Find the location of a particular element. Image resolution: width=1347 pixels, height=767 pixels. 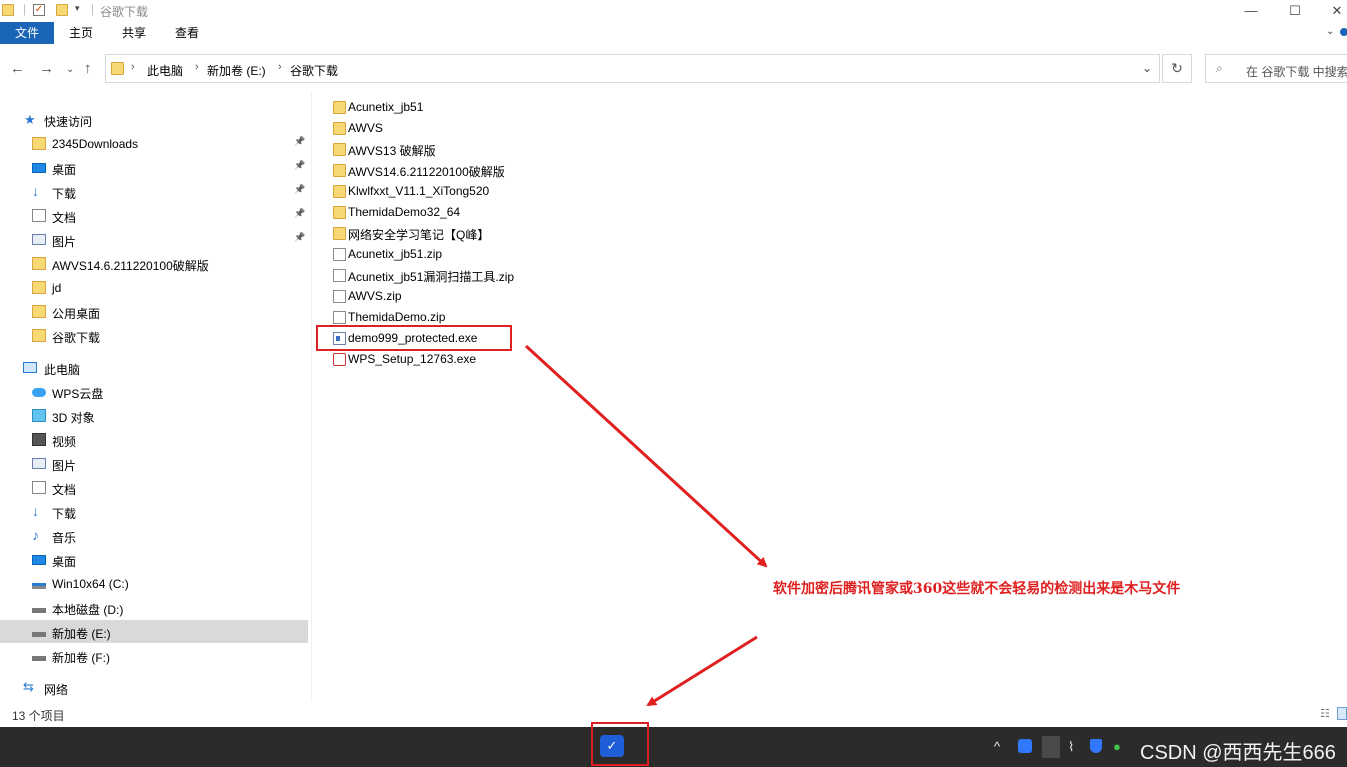

large-icons-view-icon is located at coordinates (1342, 713).